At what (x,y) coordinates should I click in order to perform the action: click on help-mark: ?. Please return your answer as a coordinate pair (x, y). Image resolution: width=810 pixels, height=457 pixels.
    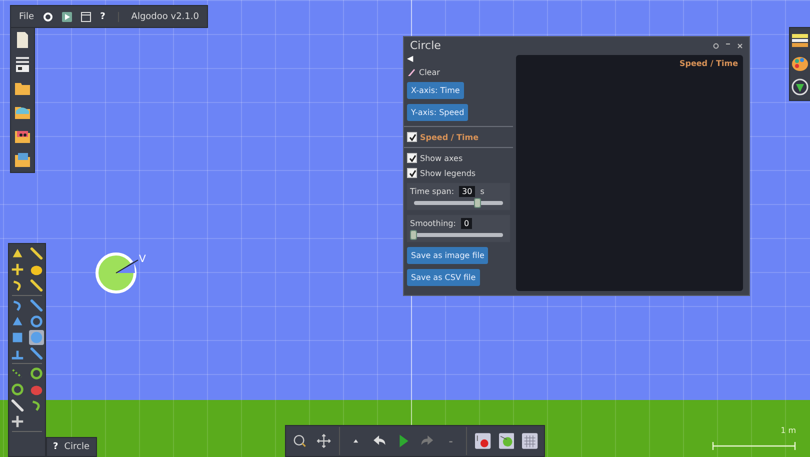
    Looking at the image, I should click on (55, 447).